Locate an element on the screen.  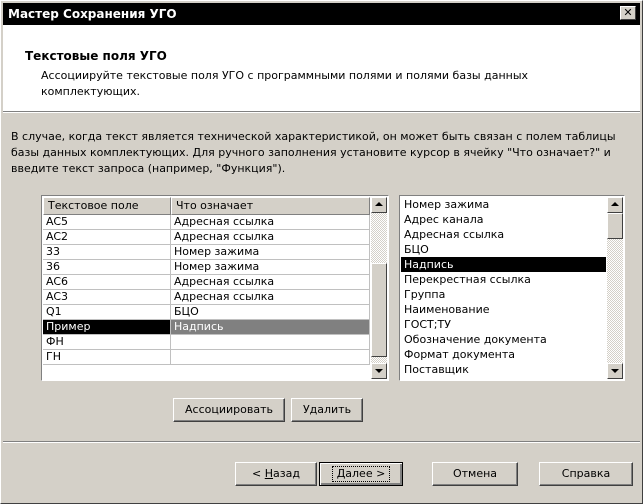
list-scroll-up-button is located at coordinates (615, 205).